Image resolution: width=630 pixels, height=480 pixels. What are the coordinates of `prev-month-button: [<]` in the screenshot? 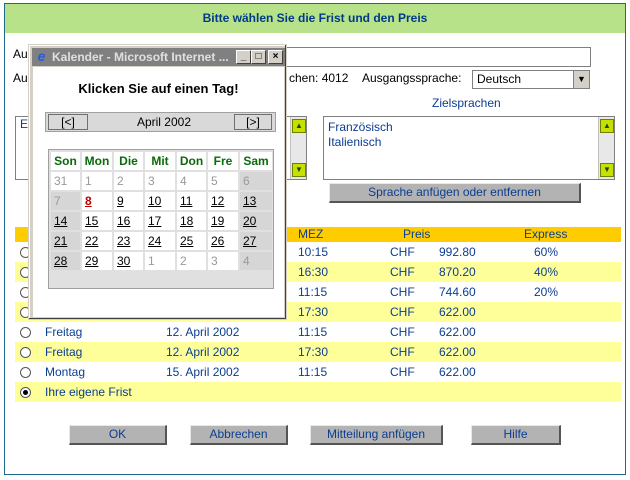 It's located at (68, 122).